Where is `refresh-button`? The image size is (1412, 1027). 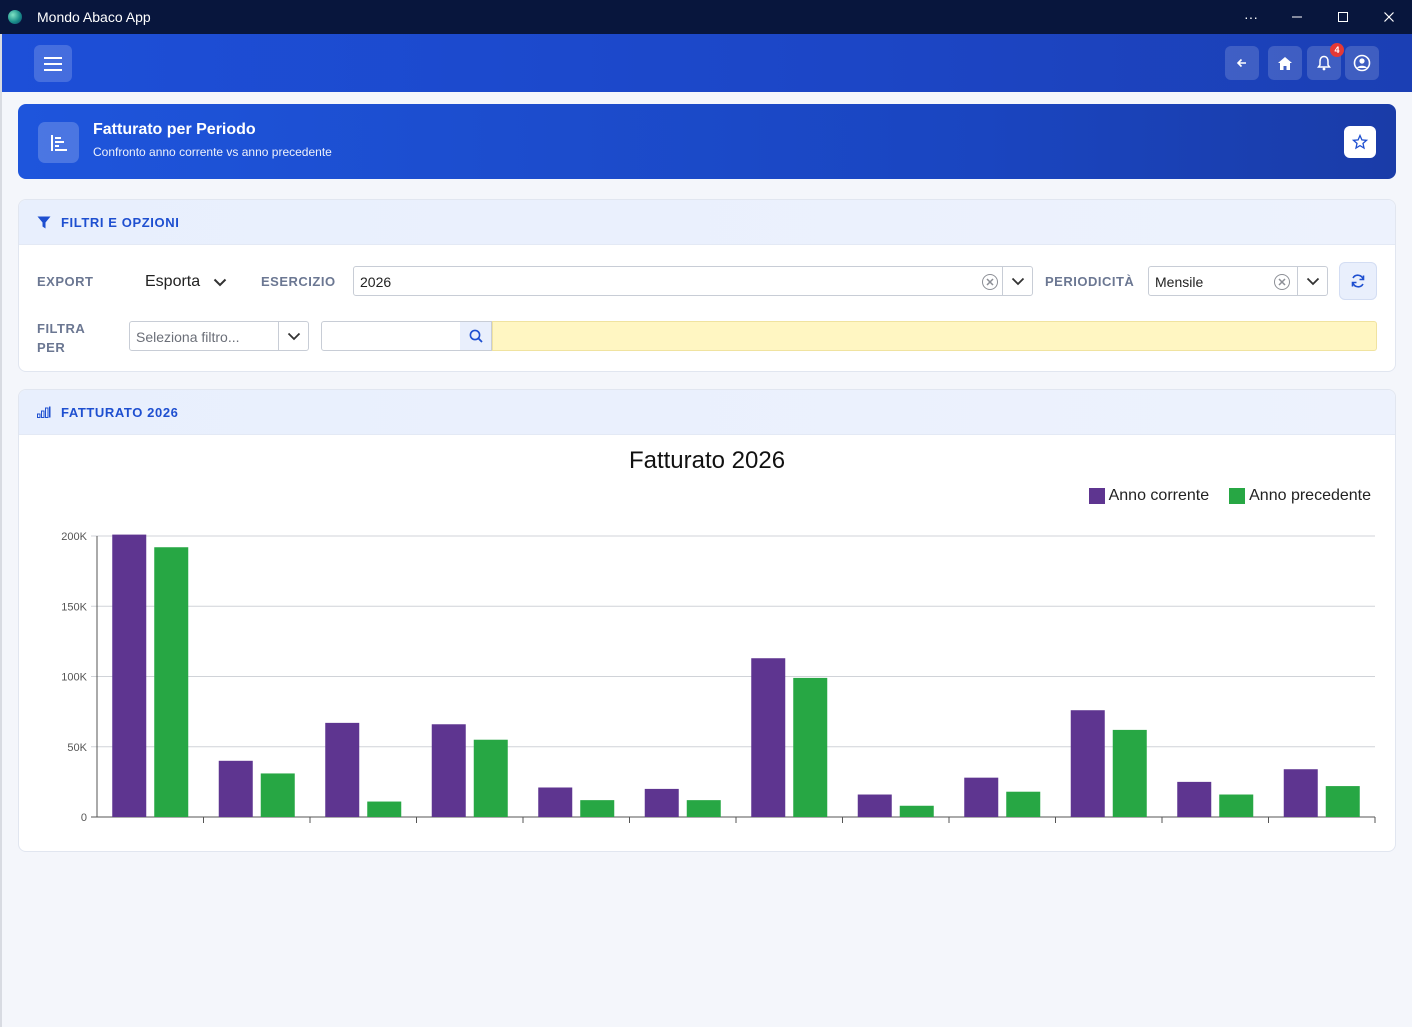
refresh-button is located at coordinates (1358, 281).